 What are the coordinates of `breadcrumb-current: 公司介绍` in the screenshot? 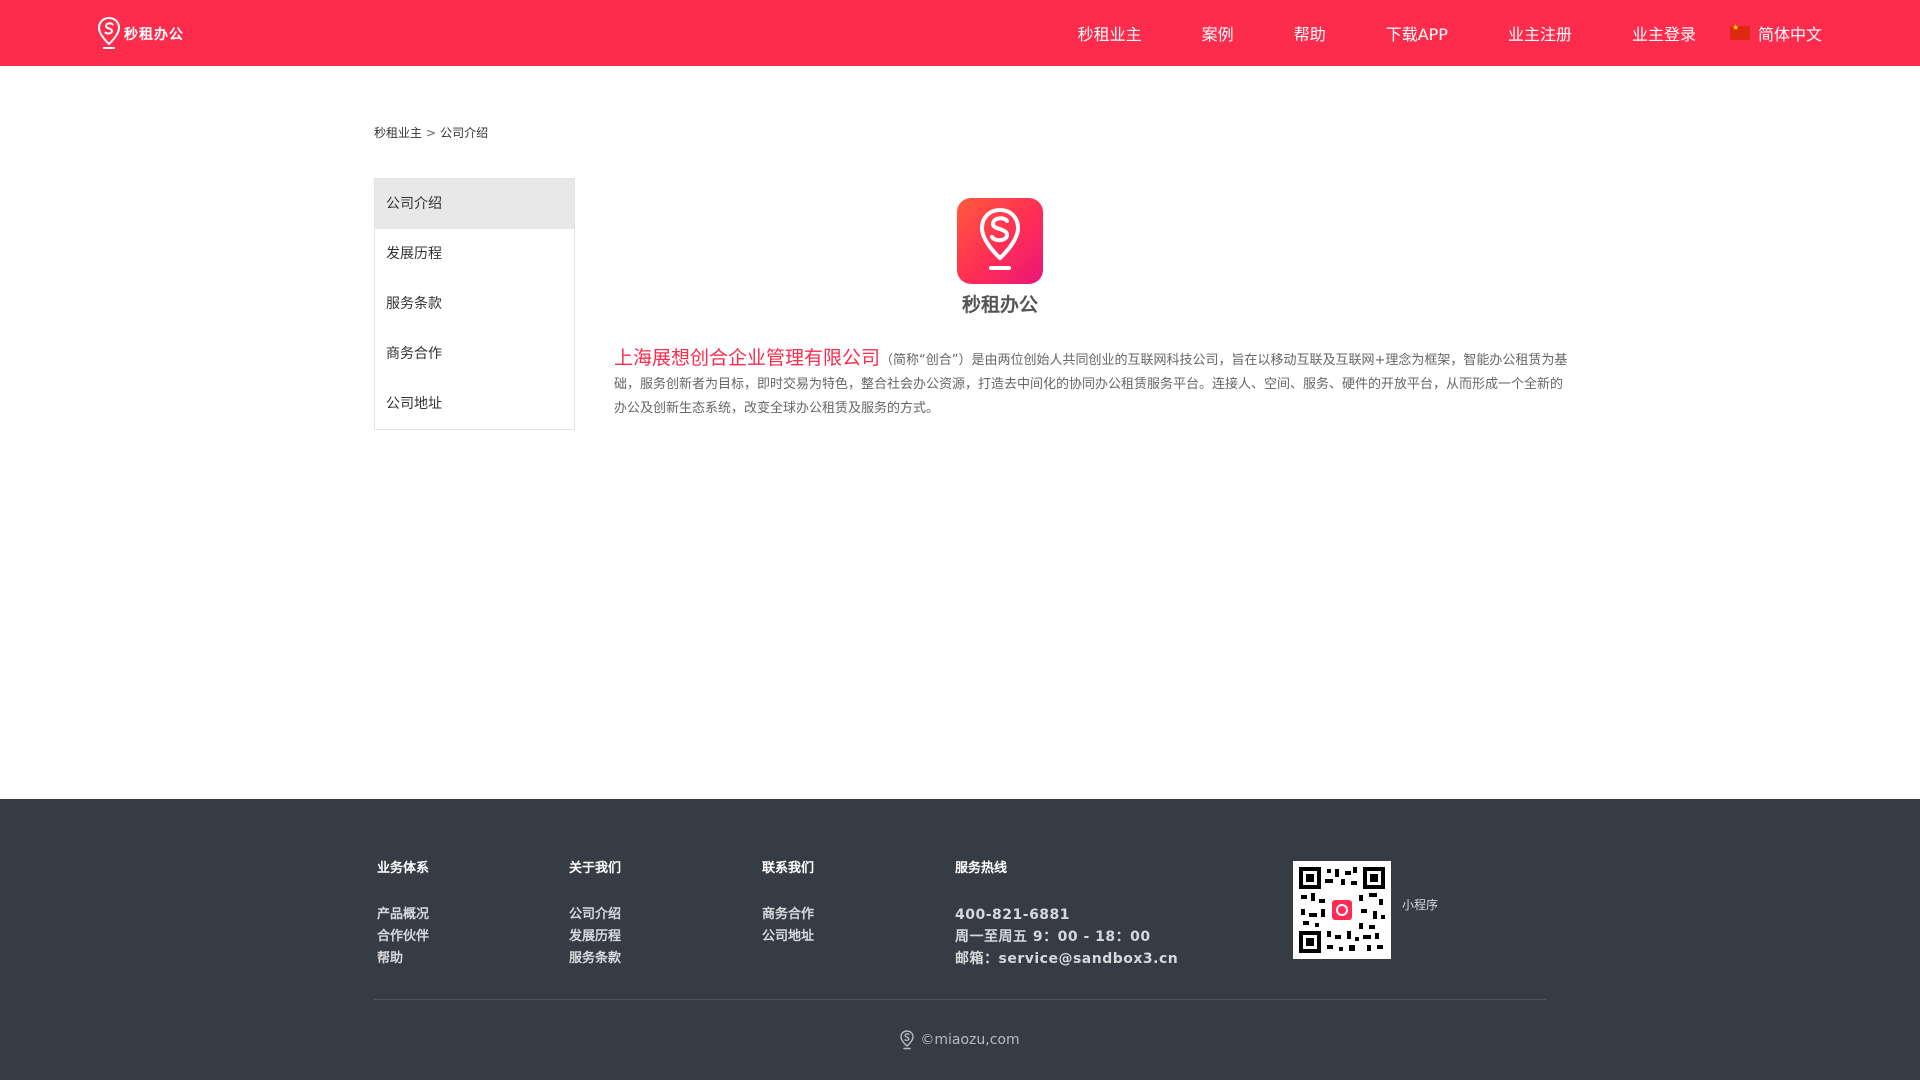 It's located at (464, 133).